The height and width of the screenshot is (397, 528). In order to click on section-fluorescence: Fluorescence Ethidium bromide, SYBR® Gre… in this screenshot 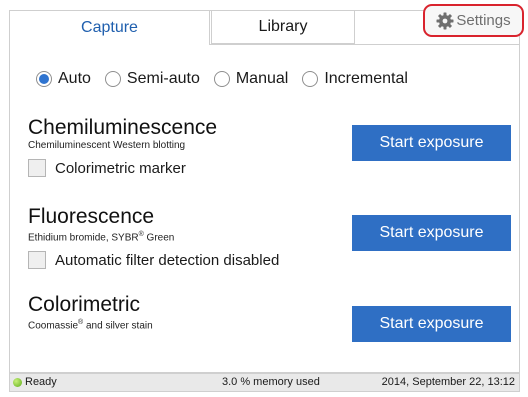, I will do `click(154, 237)`.